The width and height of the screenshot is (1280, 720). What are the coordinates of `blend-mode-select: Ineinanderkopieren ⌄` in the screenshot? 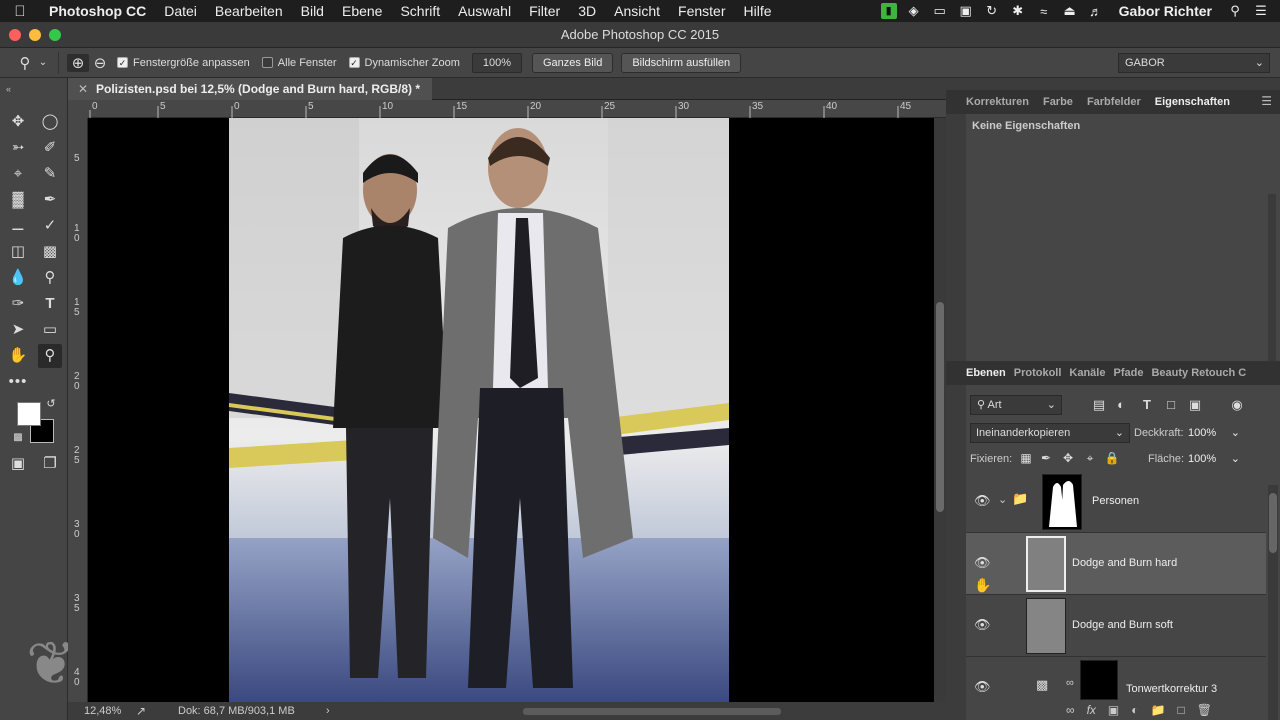 It's located at (1050, 433).